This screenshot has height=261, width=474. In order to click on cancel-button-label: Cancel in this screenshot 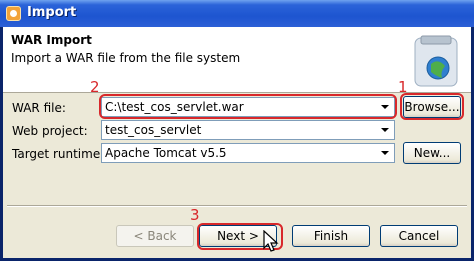, I will do `click(419, 236)`.